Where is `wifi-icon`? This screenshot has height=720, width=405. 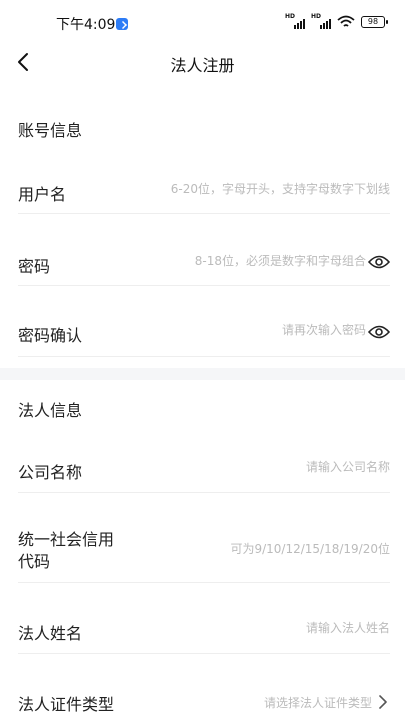 wifi-icon is located at coordinates (346, 21).